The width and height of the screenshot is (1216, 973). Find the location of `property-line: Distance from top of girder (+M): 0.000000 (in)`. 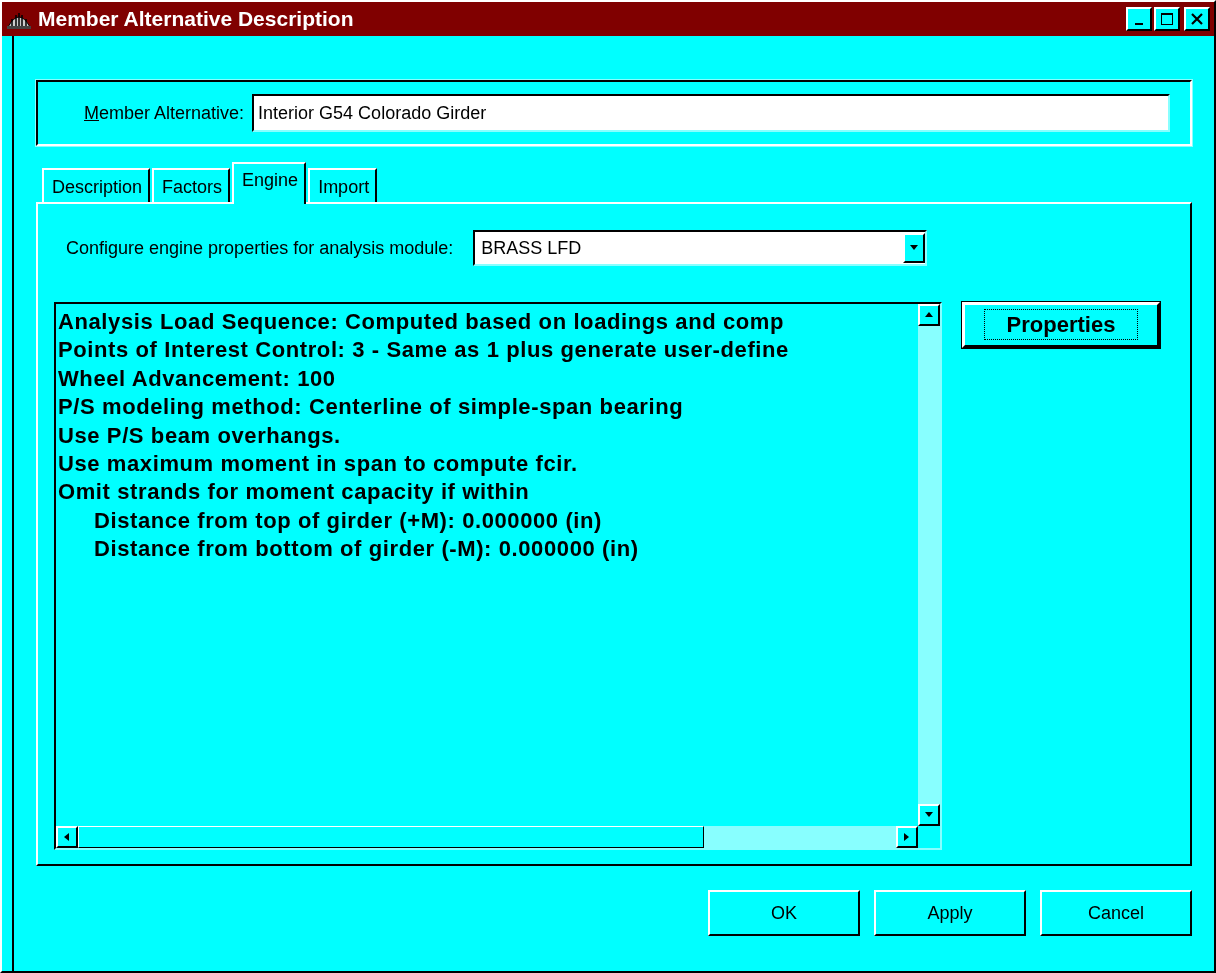

property-line: Distance from top of girder (+M): 0.000000 (in) is located at coordinates (348, 520).